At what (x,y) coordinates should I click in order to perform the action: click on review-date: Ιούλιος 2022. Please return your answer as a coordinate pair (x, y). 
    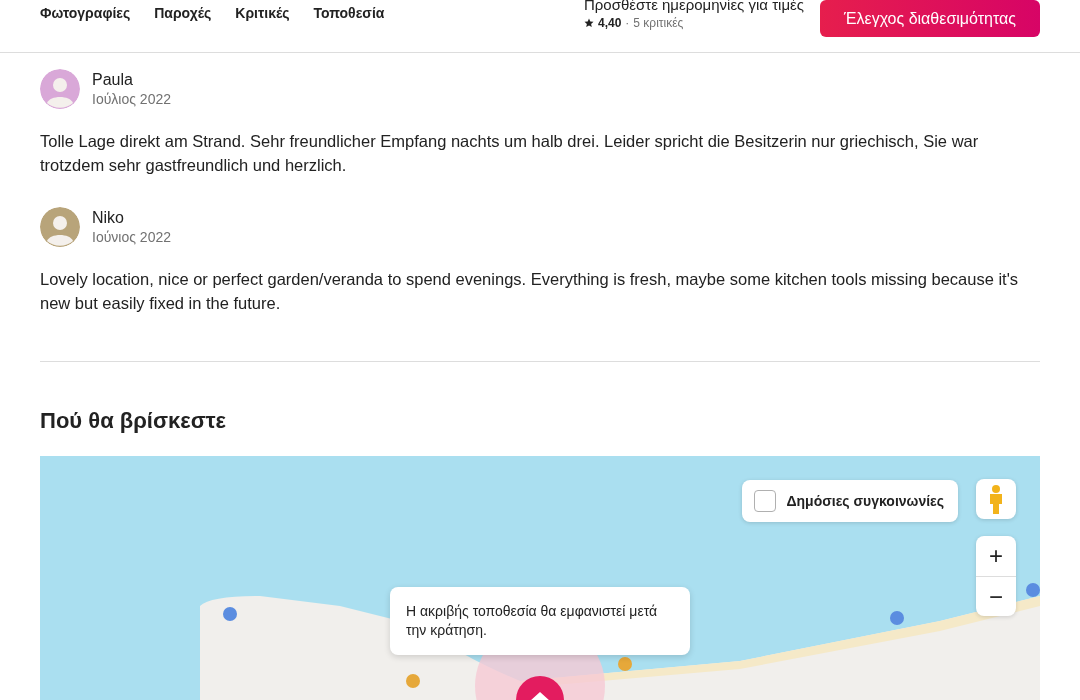
    Looking at the image, I should click on (131, 99).